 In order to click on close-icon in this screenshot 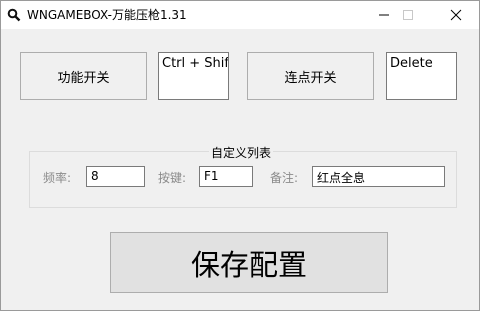, I will do `click(456, 15)`.